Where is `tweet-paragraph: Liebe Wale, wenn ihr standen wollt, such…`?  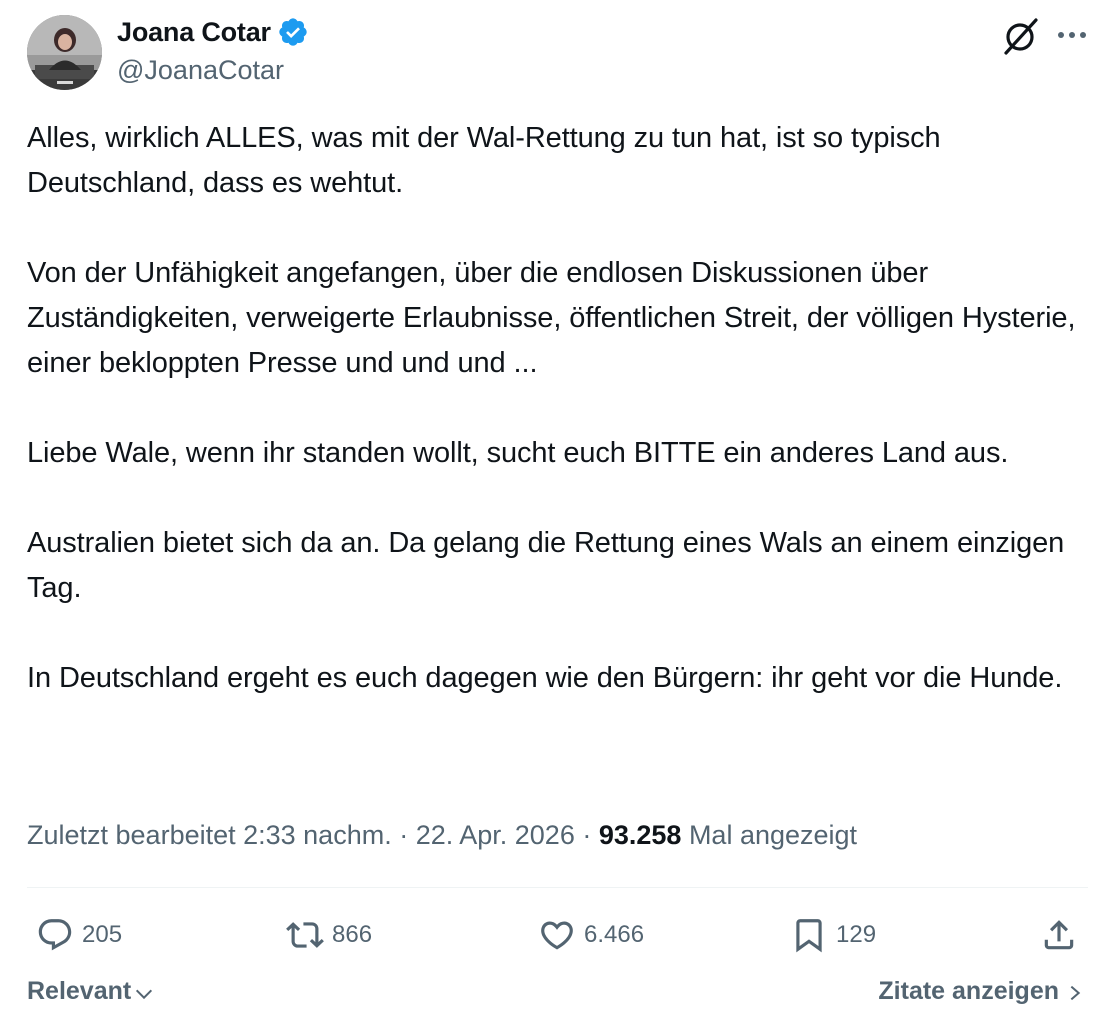
tweet-paragraph: Liebe Wale, wenn ihr standen wollt, such… is located at coordinates (518, 453).